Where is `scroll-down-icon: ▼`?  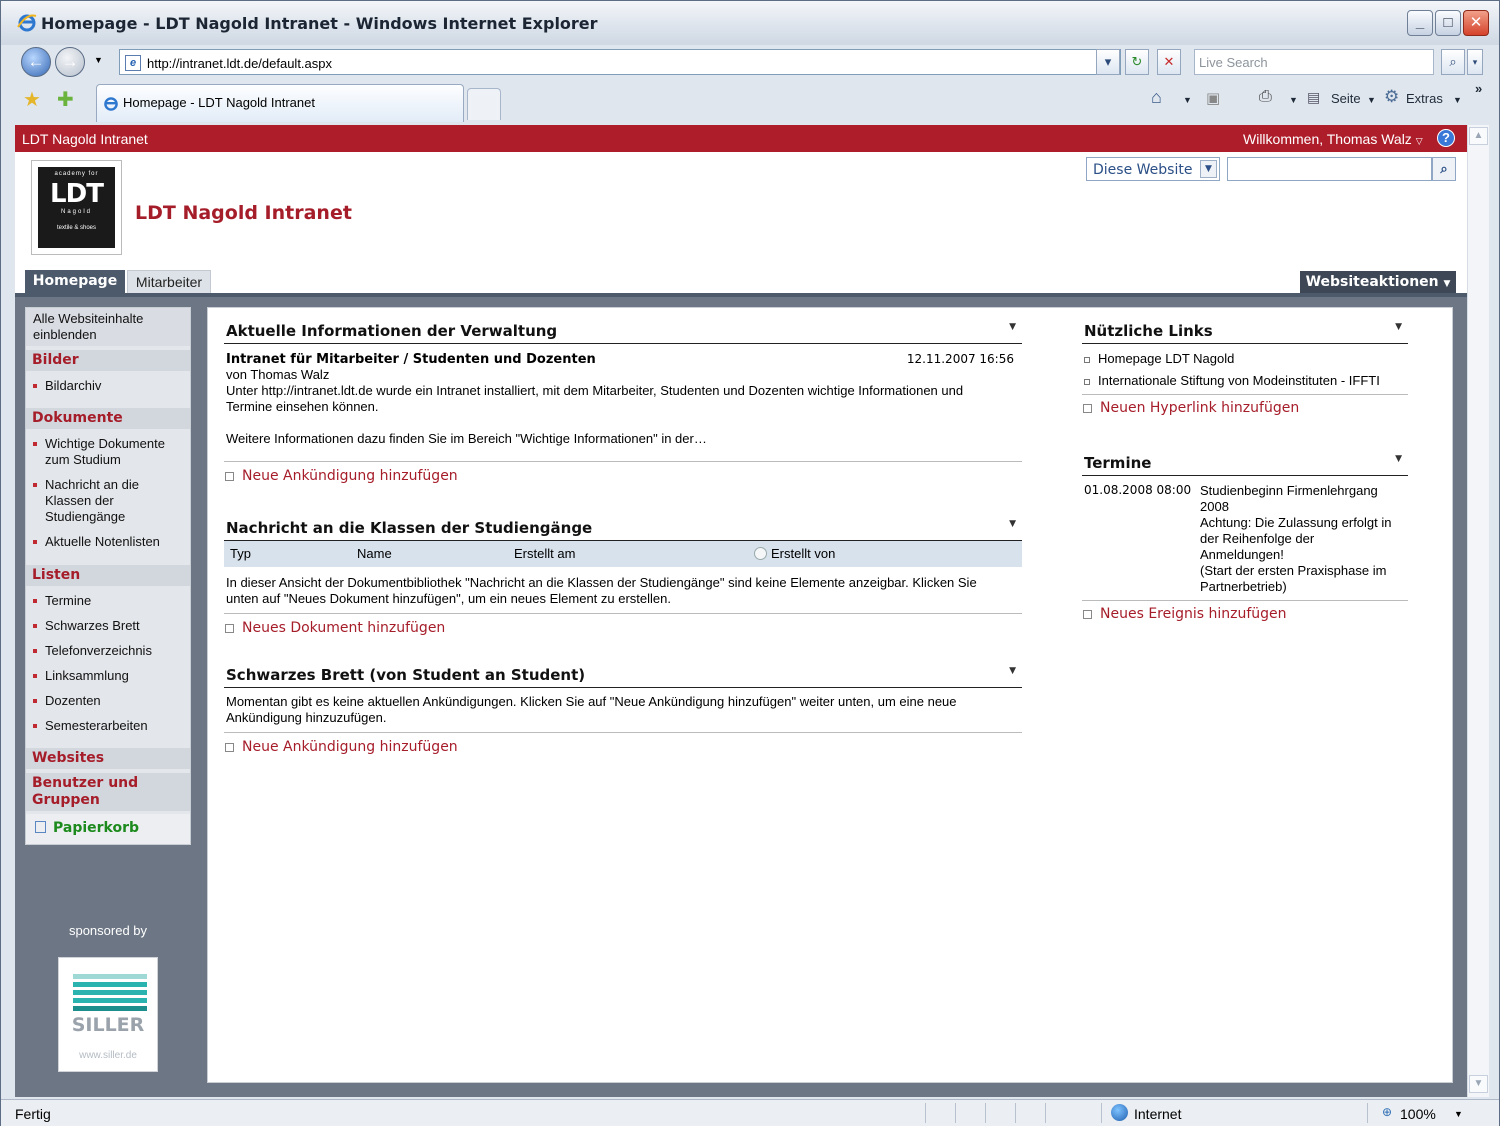
scroll-down-icon: ▼ is located at coordinates (1478, 1084).